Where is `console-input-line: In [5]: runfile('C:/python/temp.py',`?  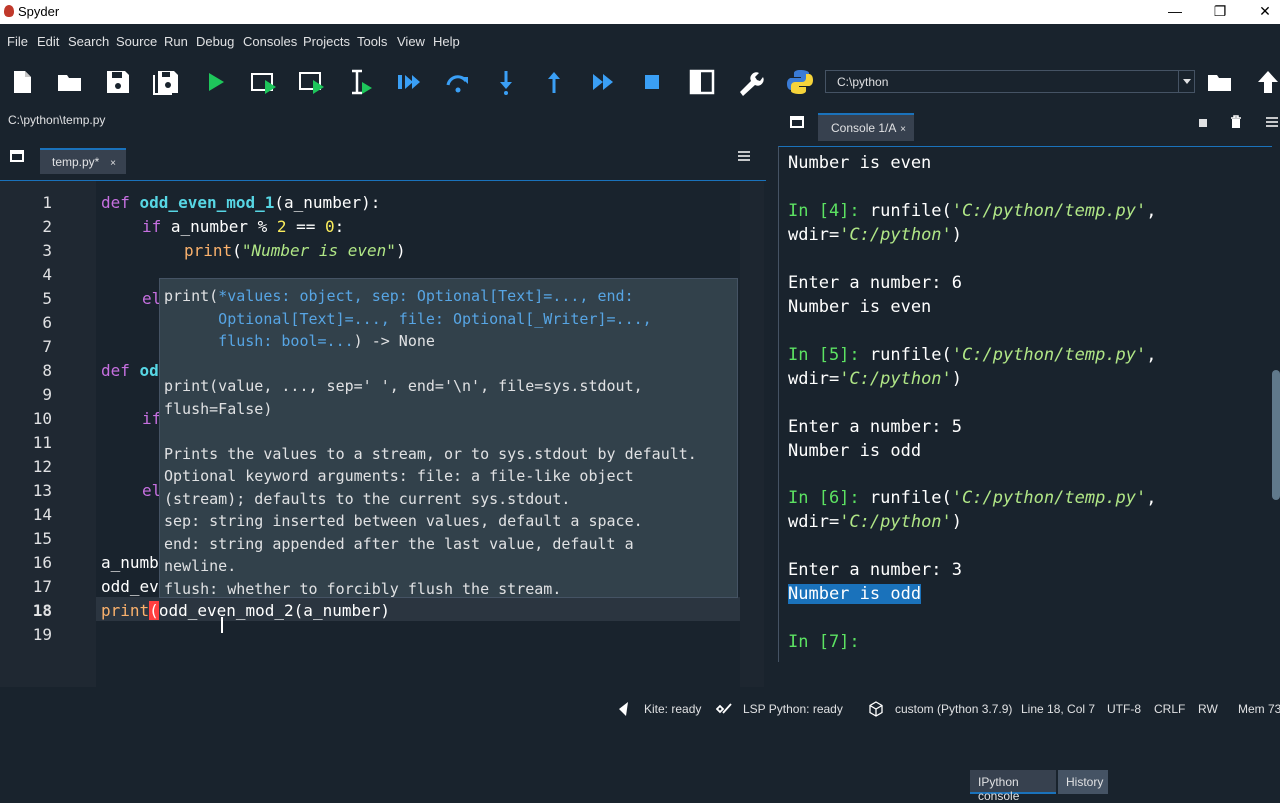
console-input-line: In [5]: runfile('C:/python/temp.py', is located at coordinates (972, 355).